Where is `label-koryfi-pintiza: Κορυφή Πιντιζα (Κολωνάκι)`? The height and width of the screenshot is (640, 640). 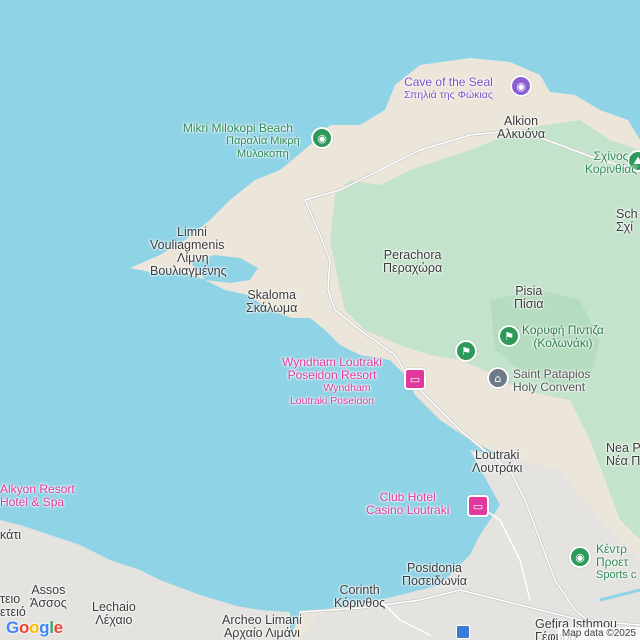 label-koryfi-pintiza: Κορυφή Πιντιζα (Κολωνάκι) is located at coordinates (563, 337).